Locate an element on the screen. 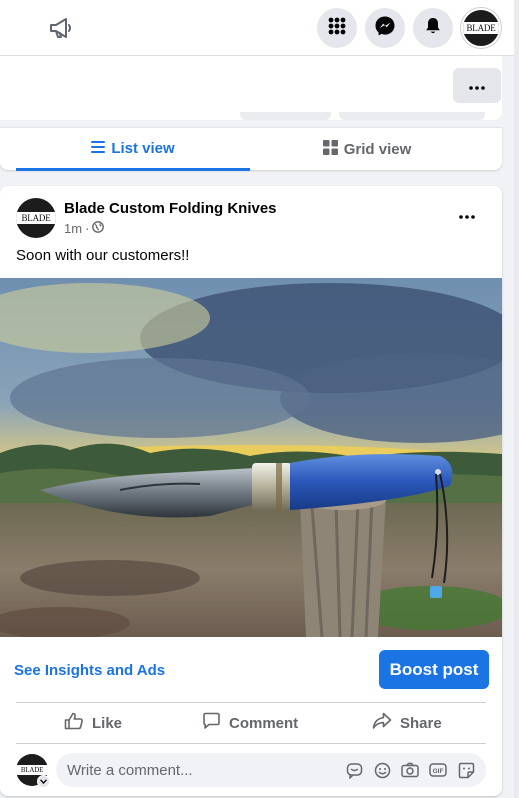 This screenshot has height=798, width=519. messenger-icon is located at coordinates (385, 28).